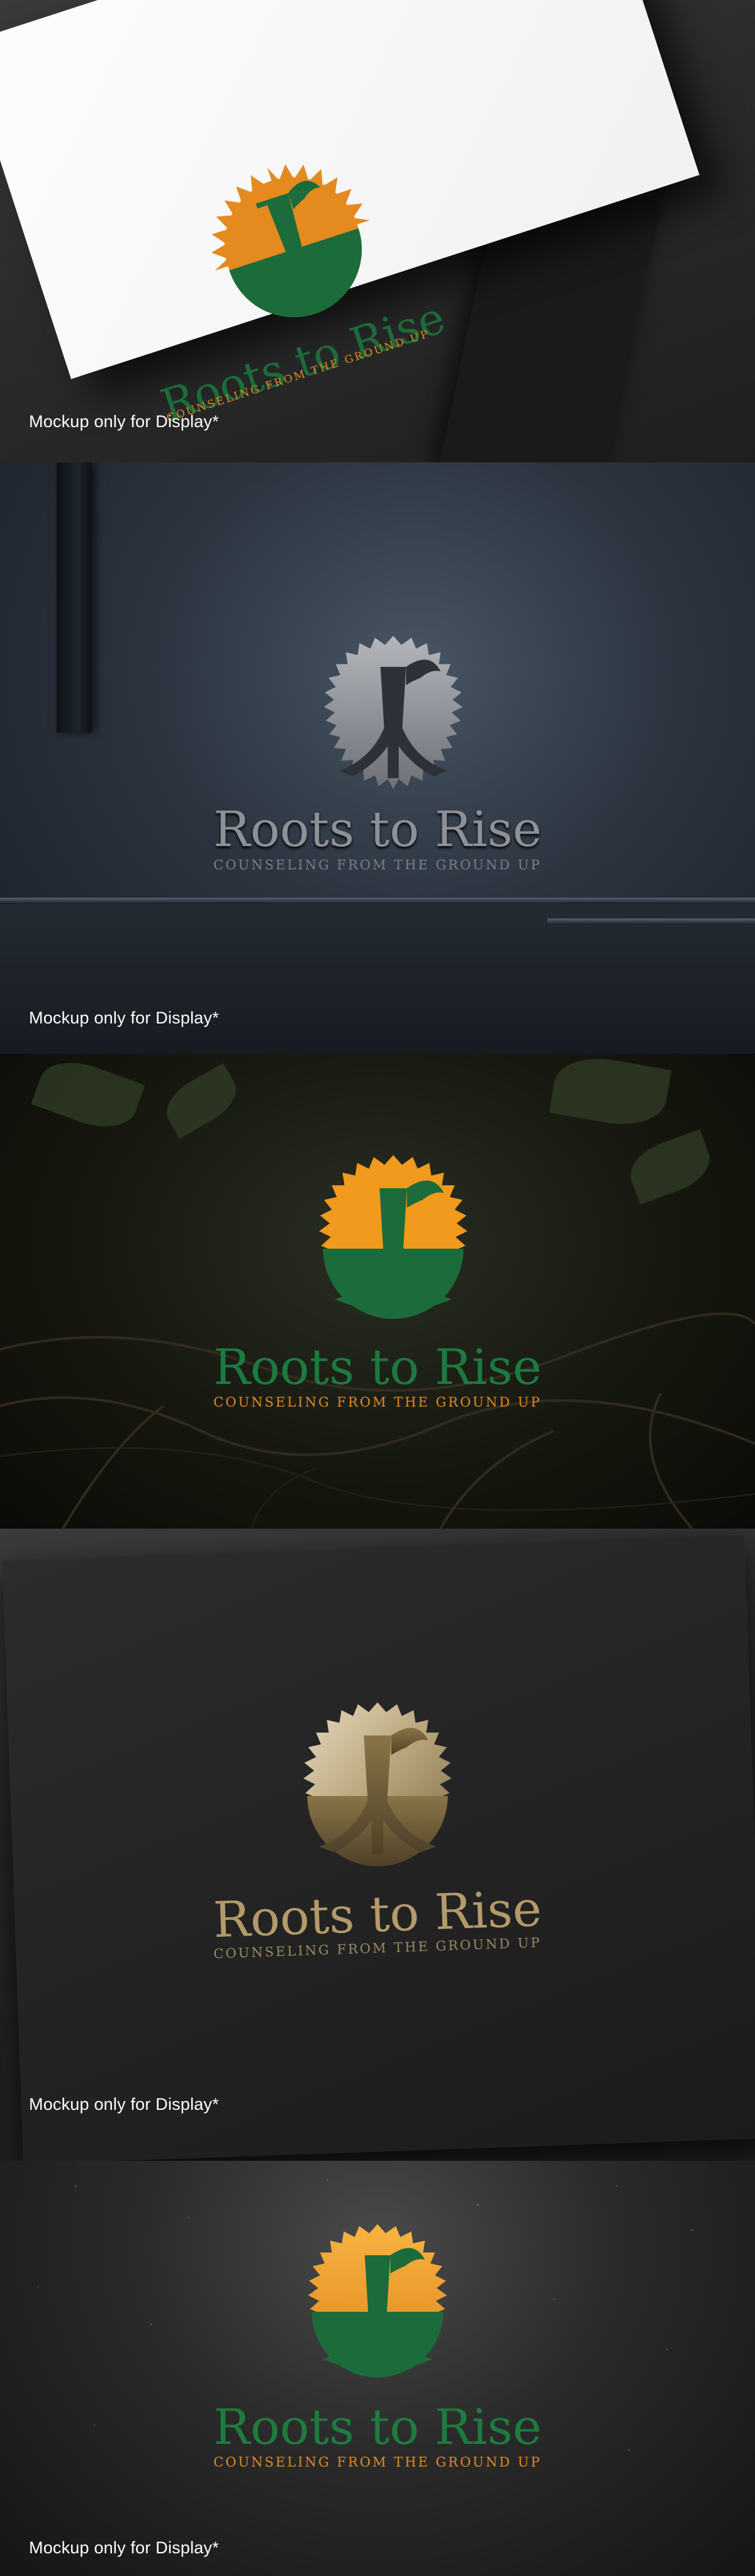  What do you see at coordinates (651, 921) in the screenshot?
I see `steel-ledge-secondary` at bounding box center [651, 921].